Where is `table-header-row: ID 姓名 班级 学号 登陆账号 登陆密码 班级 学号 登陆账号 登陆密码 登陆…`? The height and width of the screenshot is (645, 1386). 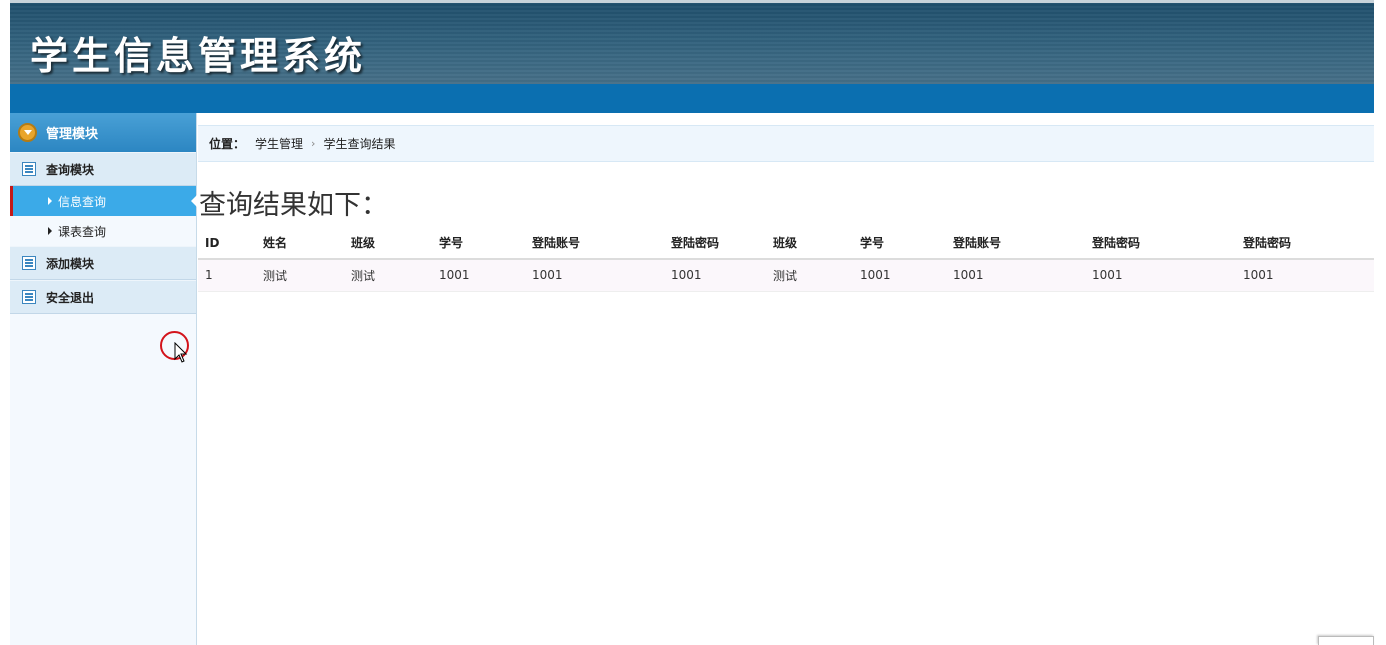
table-header-row: ID 姓名 班级 学号 登陆账号 登陆密码 班级 学号 登陆账号 登陆密码 登陆… is located at coordinates (786, 243).